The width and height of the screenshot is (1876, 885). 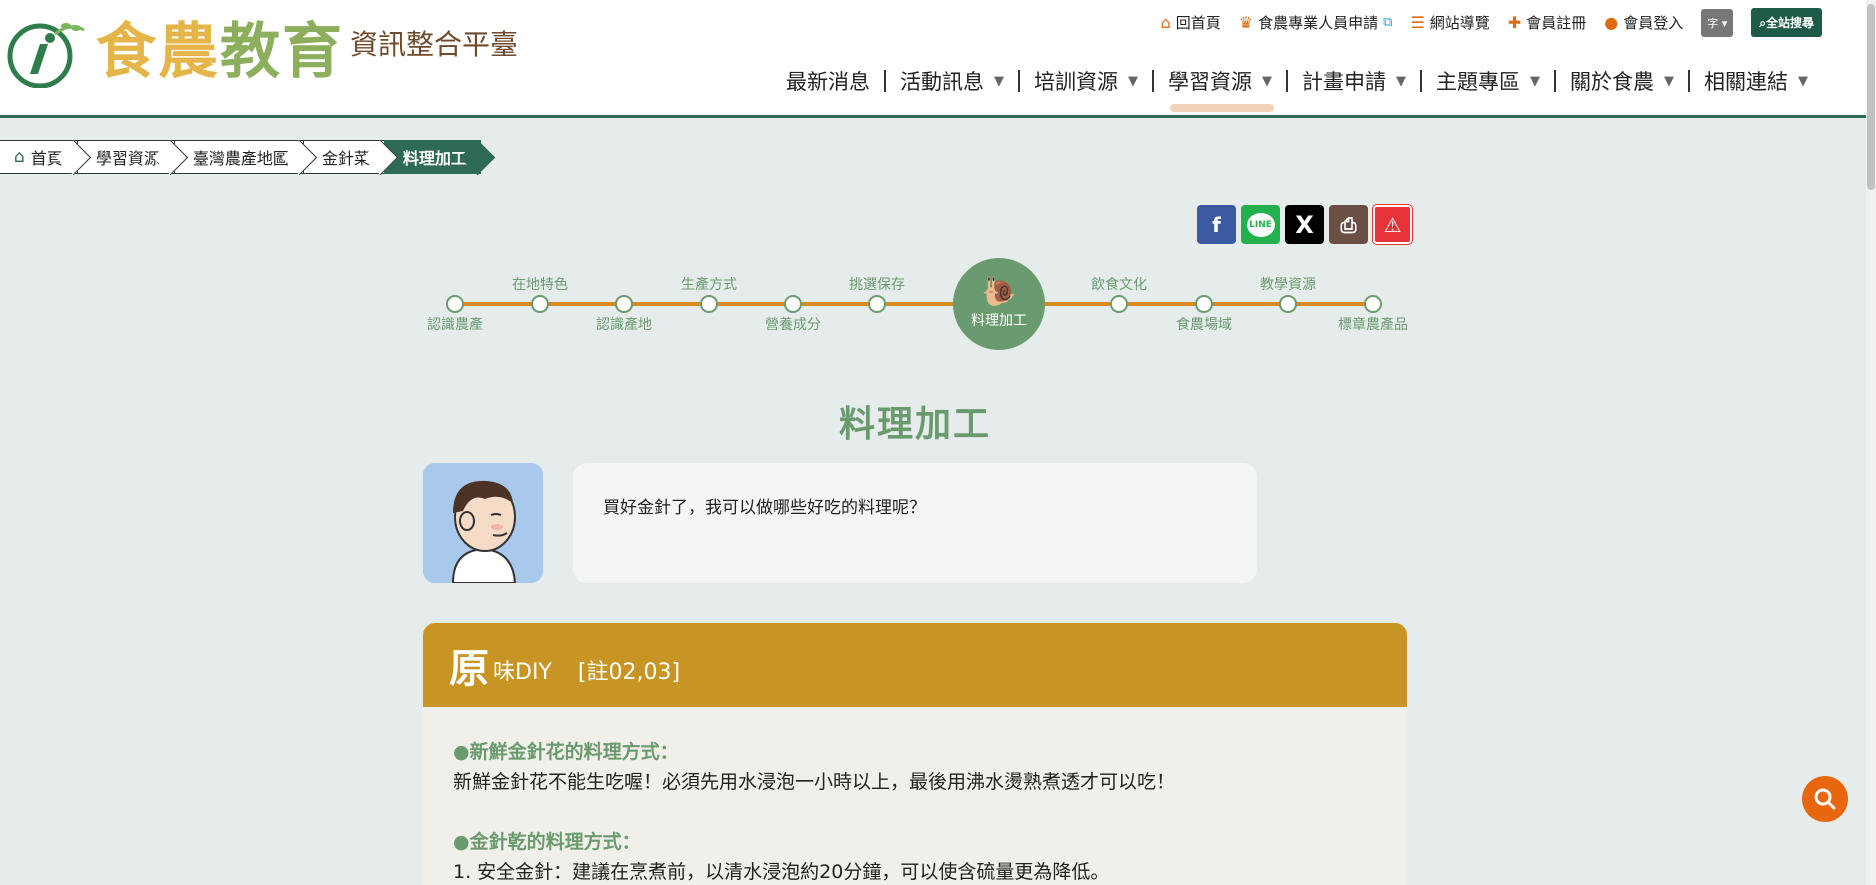 I want to click on top-link-register: ✚ 會員註冊, so click(x=1547, y=22).